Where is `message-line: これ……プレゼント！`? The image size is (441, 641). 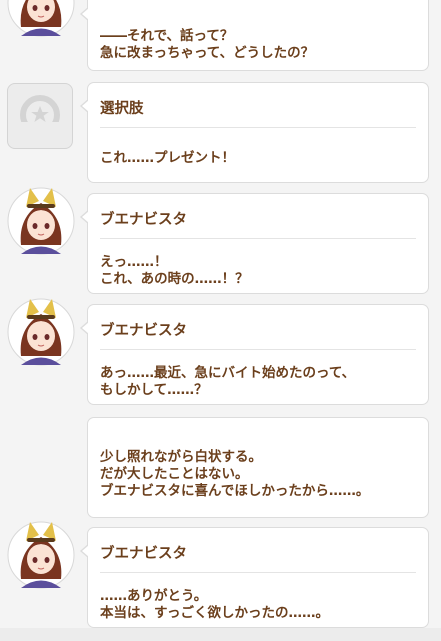 message-line: これ……プレゼント！ is located at coordinates (167, 158).